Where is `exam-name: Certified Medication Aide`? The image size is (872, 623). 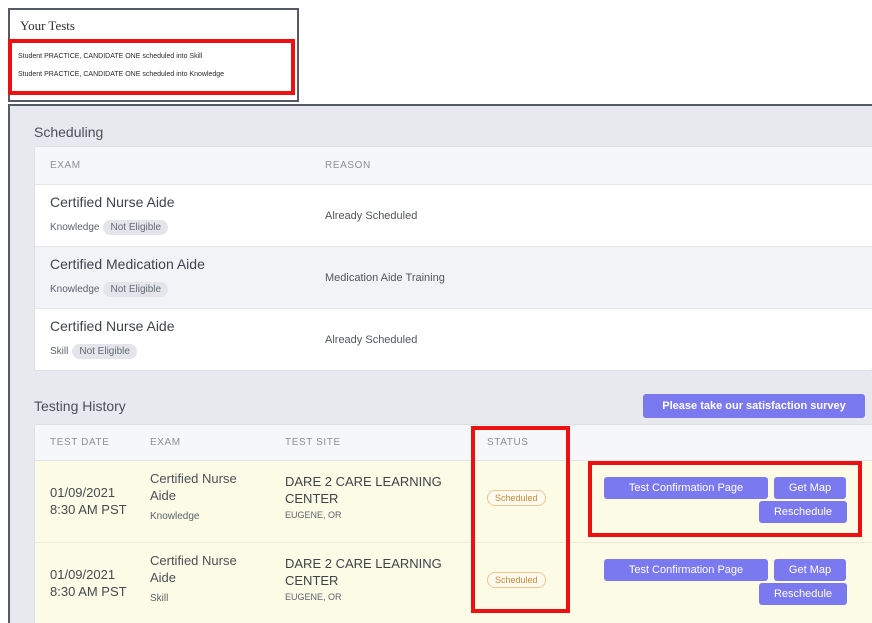 exam-name: Certified Medication Aide is located at coordinates (127, 264).